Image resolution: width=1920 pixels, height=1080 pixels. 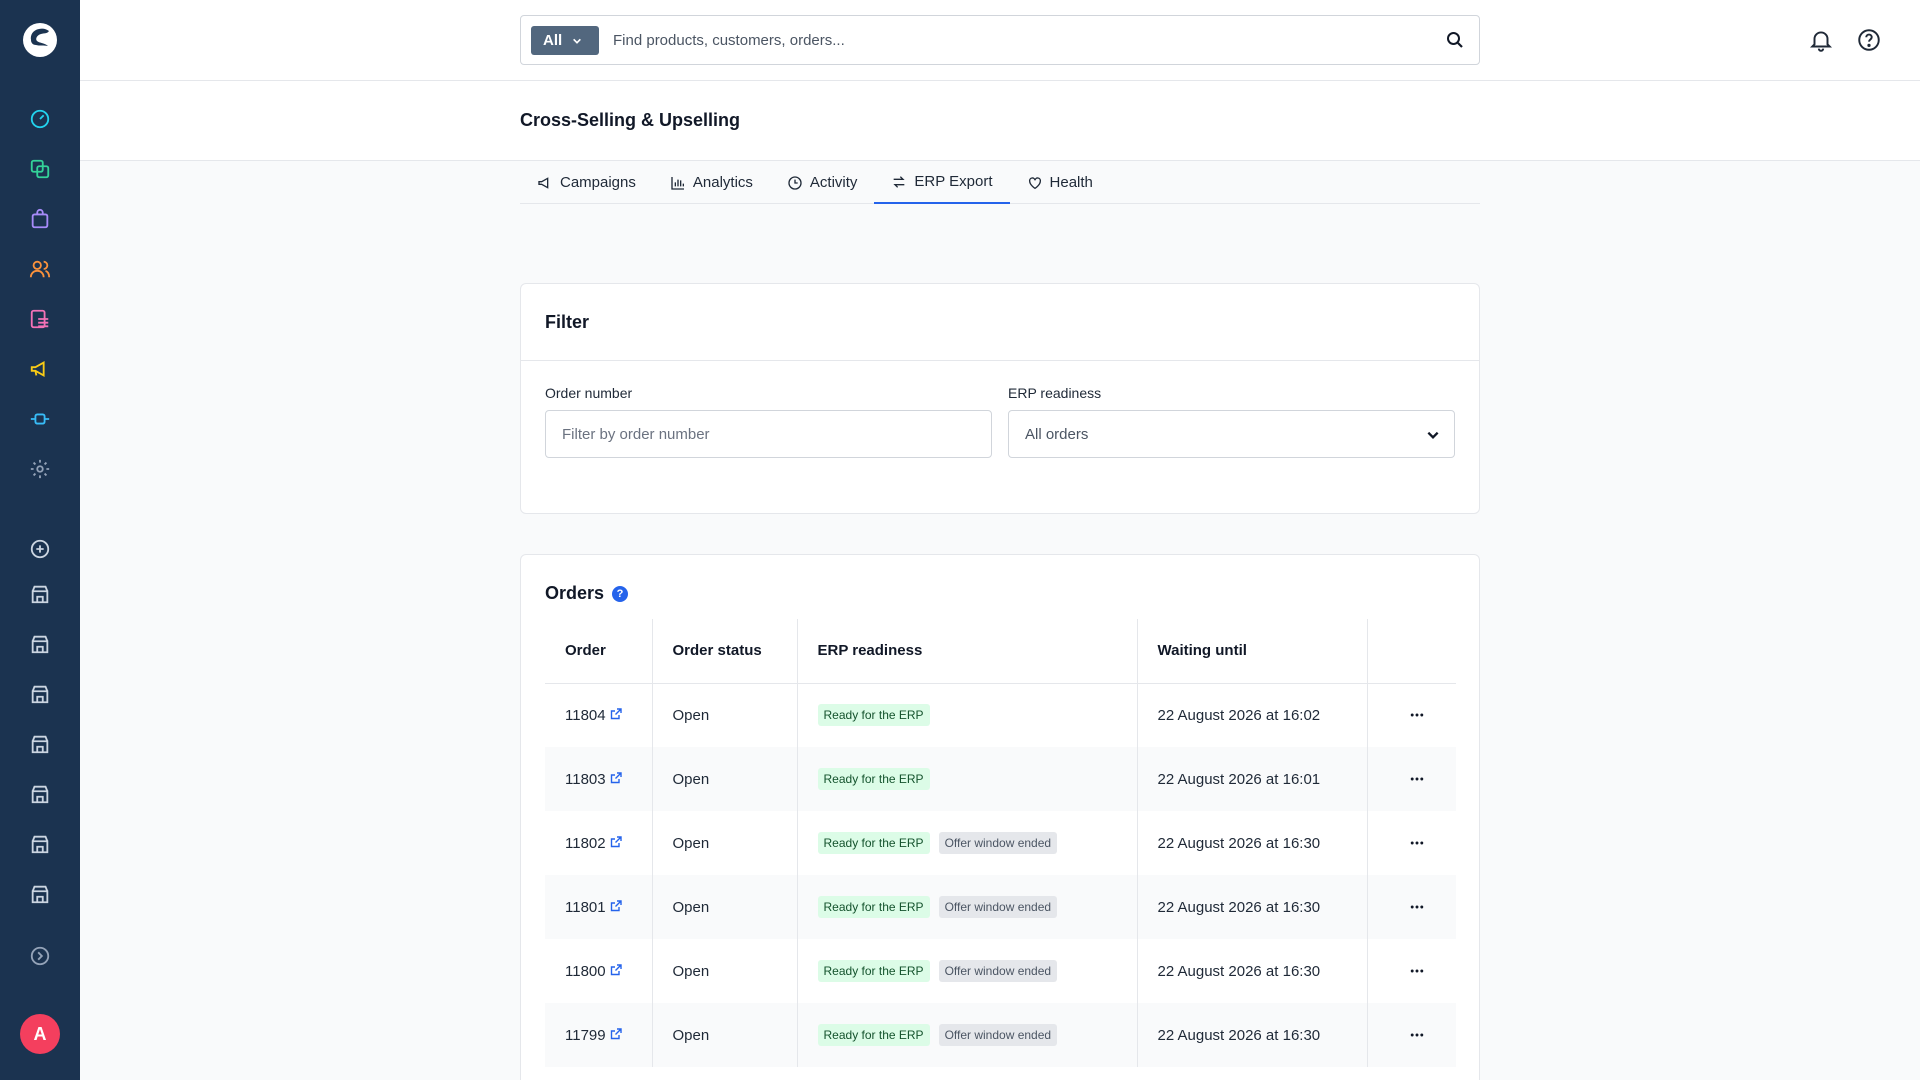 I want to click on shopware-logo-icon, so click(x=40, y=40).